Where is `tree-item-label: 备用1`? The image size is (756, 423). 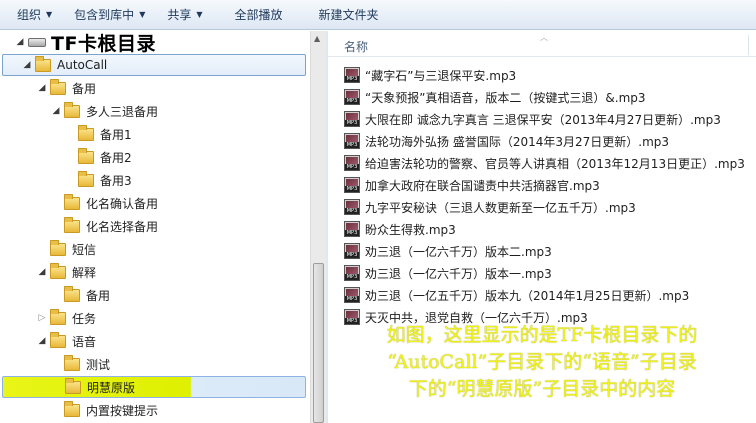 tree-item-label: 备用1 is located at coordinates (116, 134).